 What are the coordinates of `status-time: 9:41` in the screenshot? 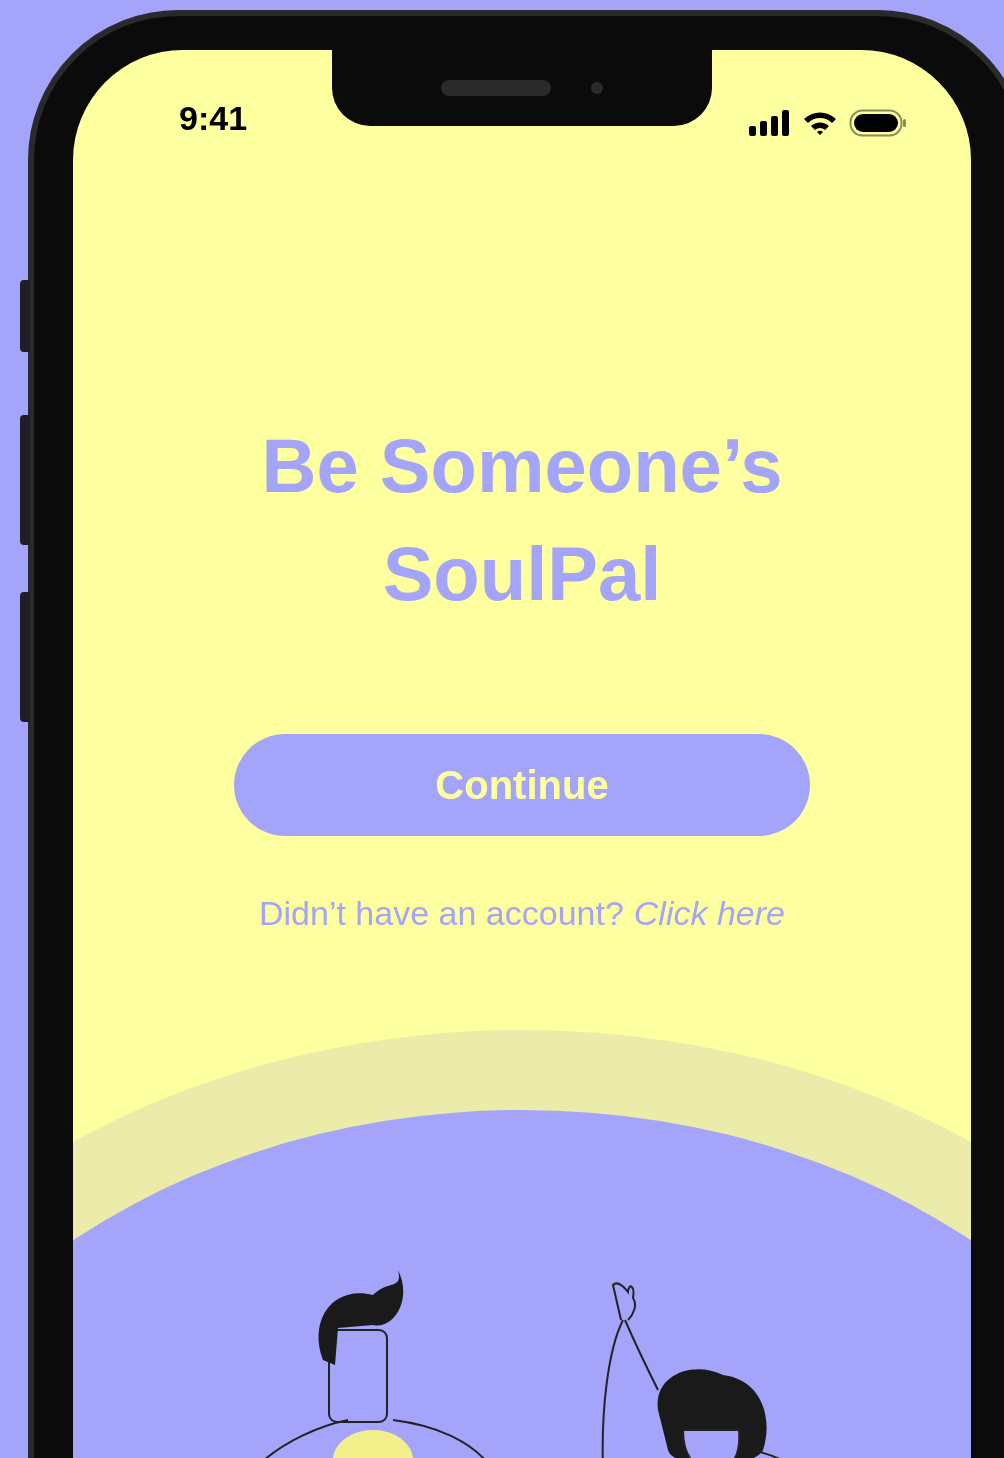 It's located at (213, 118).